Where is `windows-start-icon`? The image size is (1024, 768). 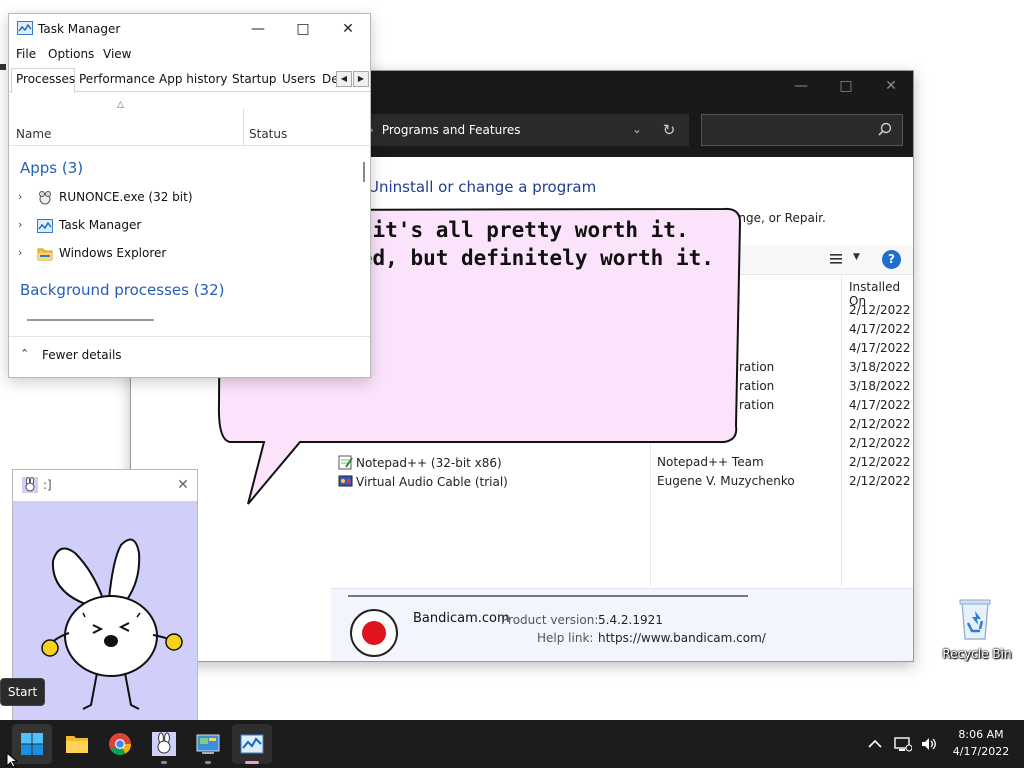 windows-start-icon is located at coordinates (32, 744).